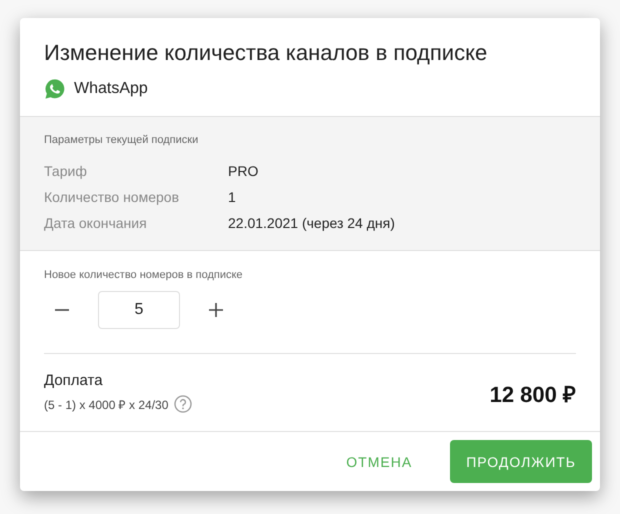  What do you see at coordinates (533, 394) in the screenshot?
I see `payment-amount: 12 800 ₽` at bounding box center [533, 394].